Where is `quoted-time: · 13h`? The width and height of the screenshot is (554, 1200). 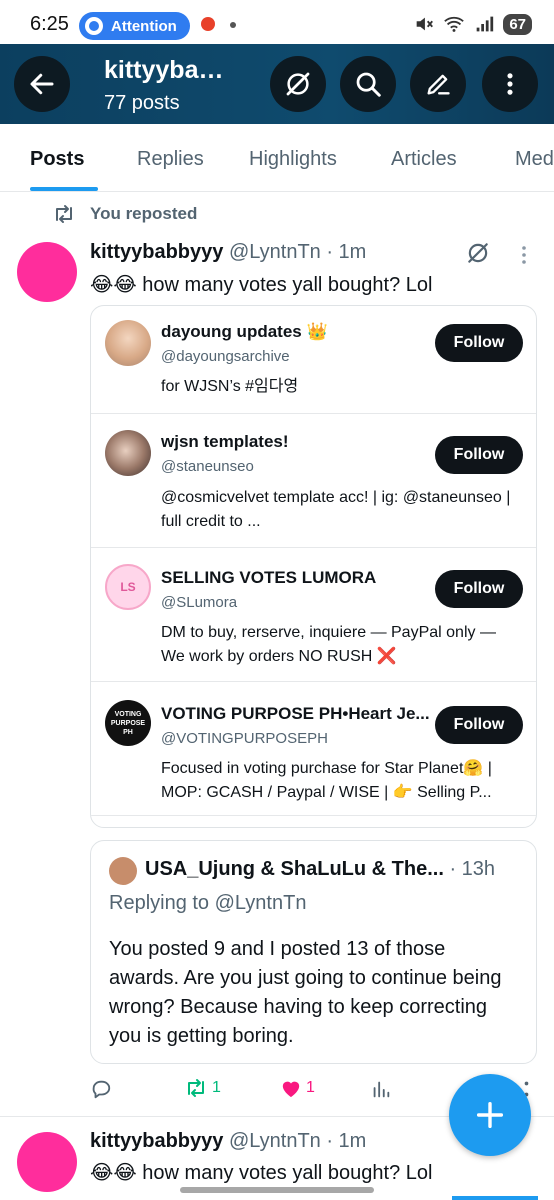 quoted-time: · 13h is located at coordinates (472, 869).